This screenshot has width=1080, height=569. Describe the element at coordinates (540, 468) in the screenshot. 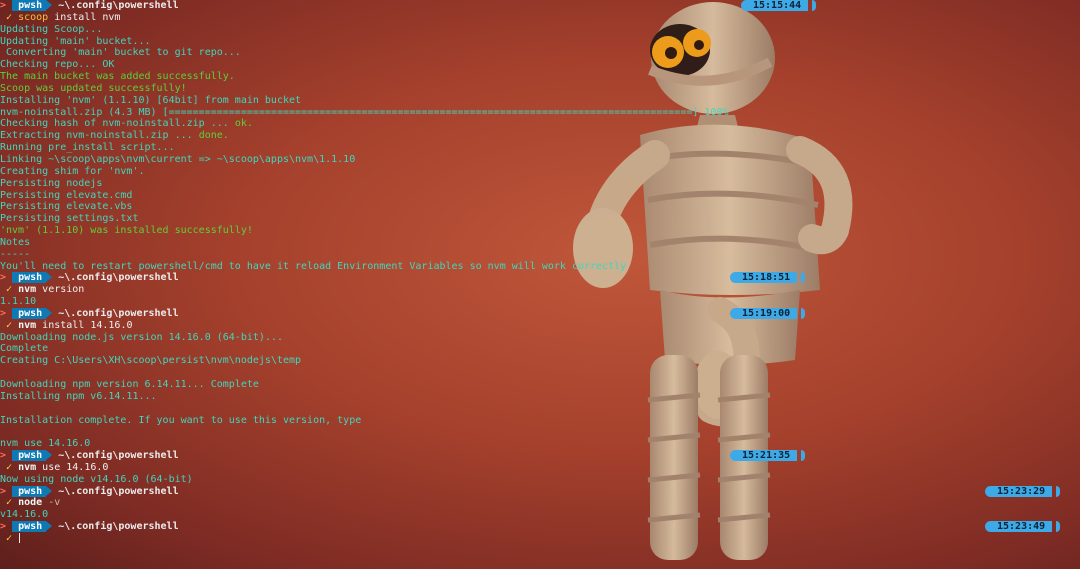

I see `command-line: ✓ nvm use 14.16.0` at that location.